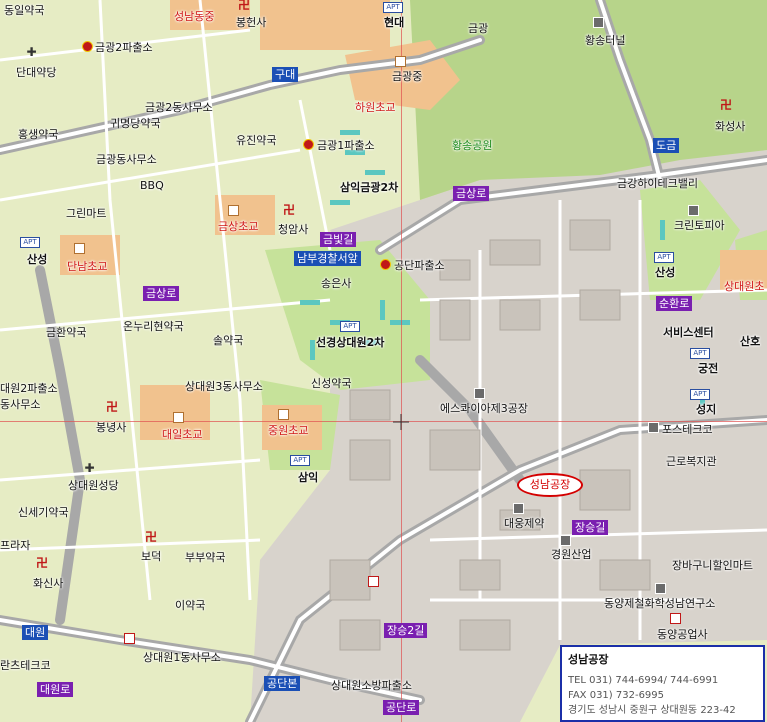 The height and width of the screenshot is (722, 767). What do you see at coordinates (327, 258) in the screenshot?
I see `road-tag: 남부경찰서앞` at bounding box center [327, 258].